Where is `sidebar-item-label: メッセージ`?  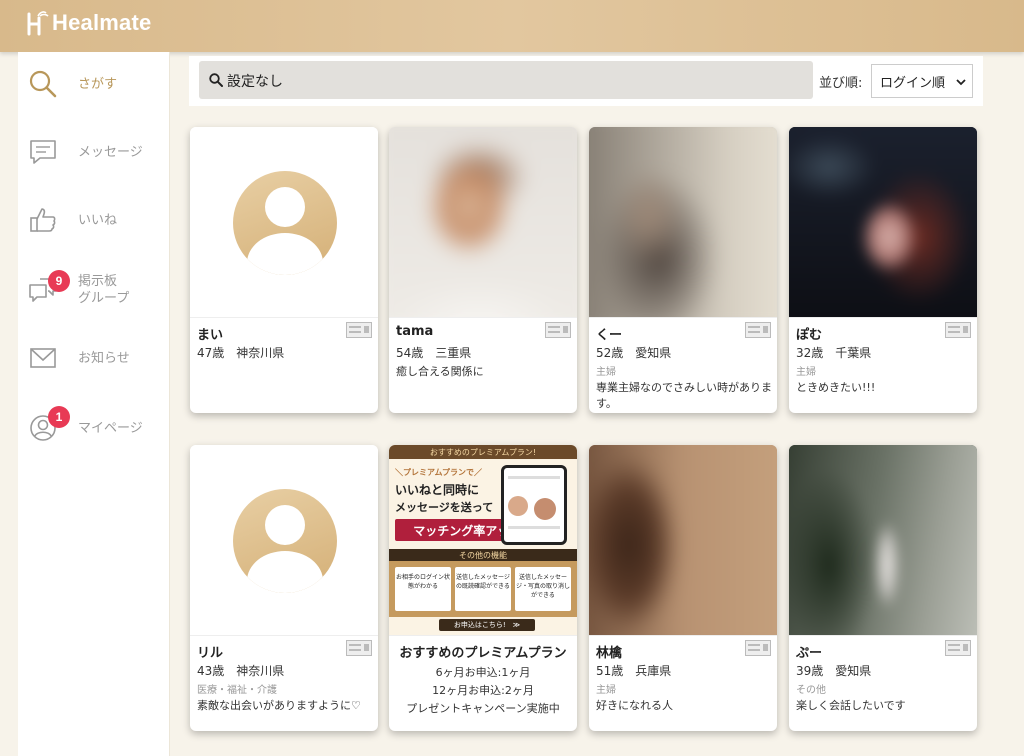
sidebar-item-label: メッセージ is located at coordinates (110, 152).